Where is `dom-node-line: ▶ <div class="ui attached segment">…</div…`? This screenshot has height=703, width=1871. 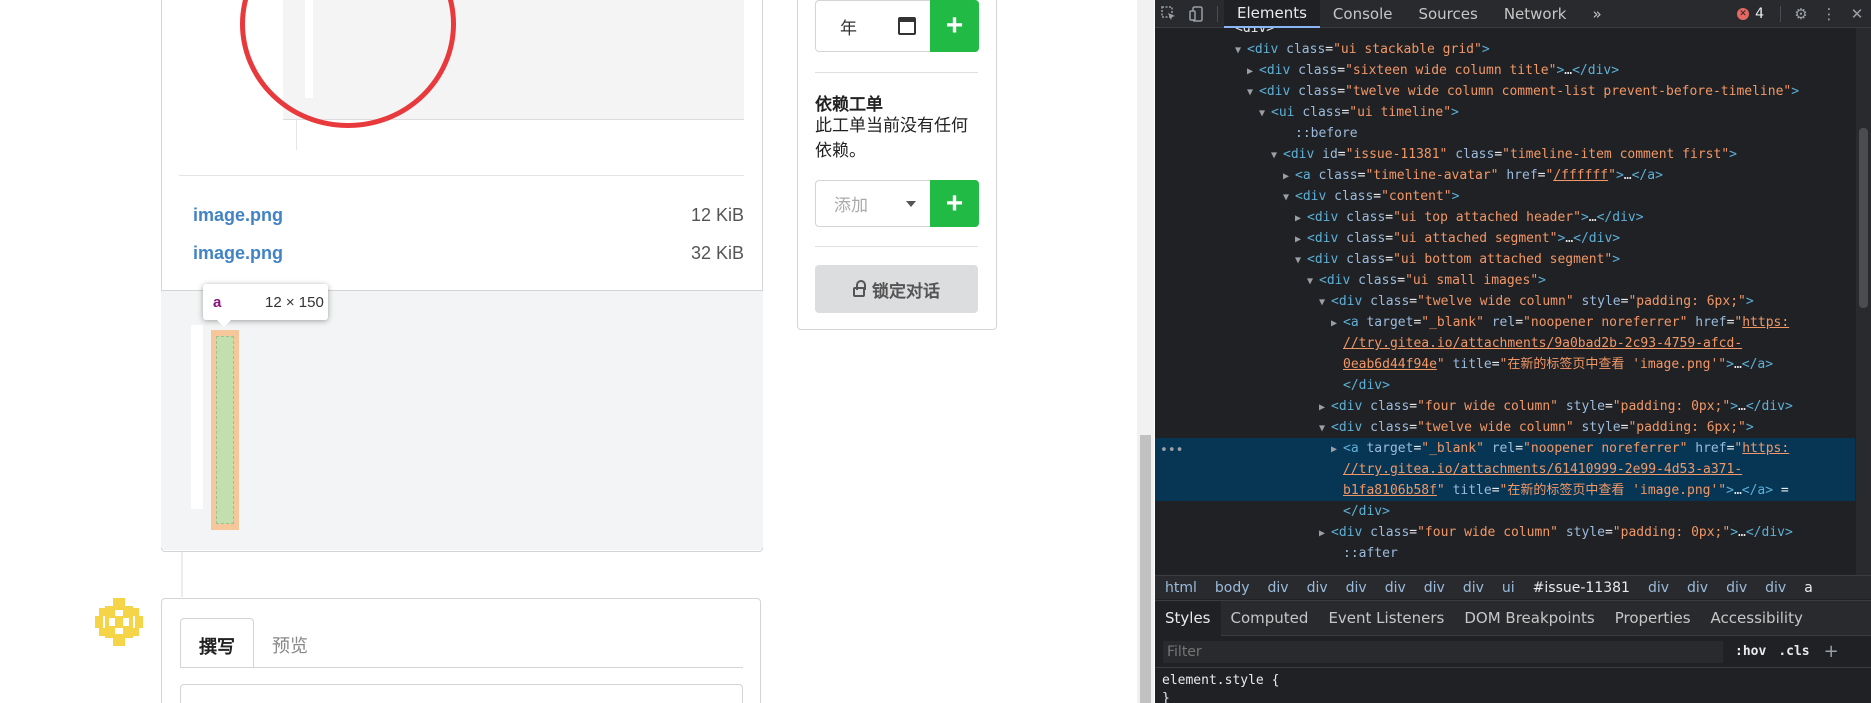 dom-node-line: ▶ <div class="ui attached segment">…</div… is located at coordinates (1505, 238).